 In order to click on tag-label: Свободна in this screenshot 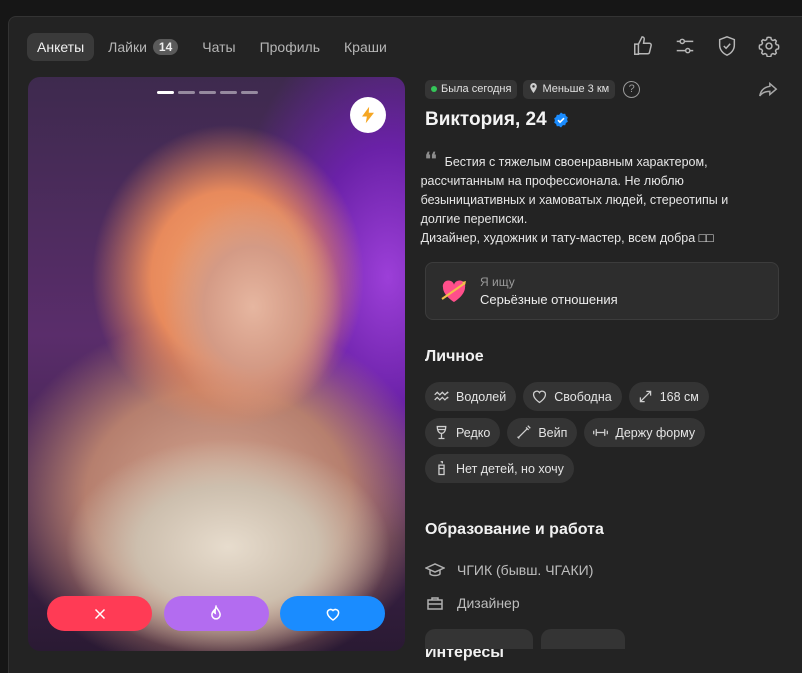, I will do `click(583, 396)`.